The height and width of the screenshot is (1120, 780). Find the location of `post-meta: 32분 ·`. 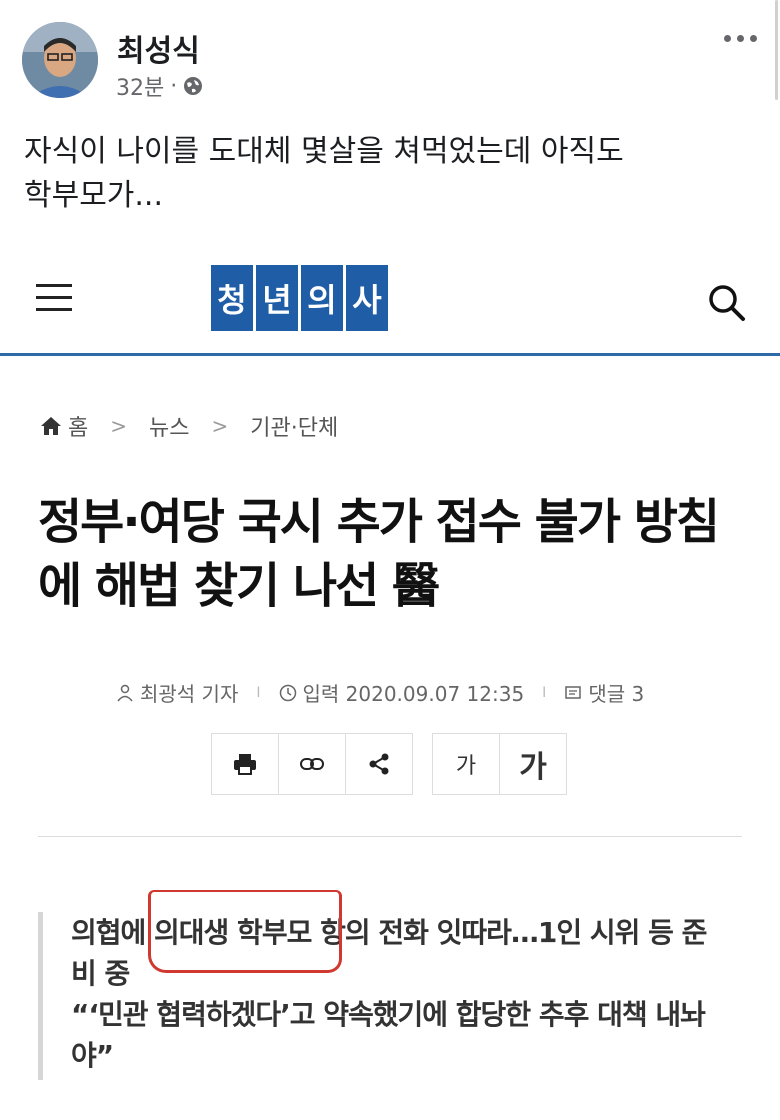

post-meta: 32분 · is located at coordinates (159, 86).